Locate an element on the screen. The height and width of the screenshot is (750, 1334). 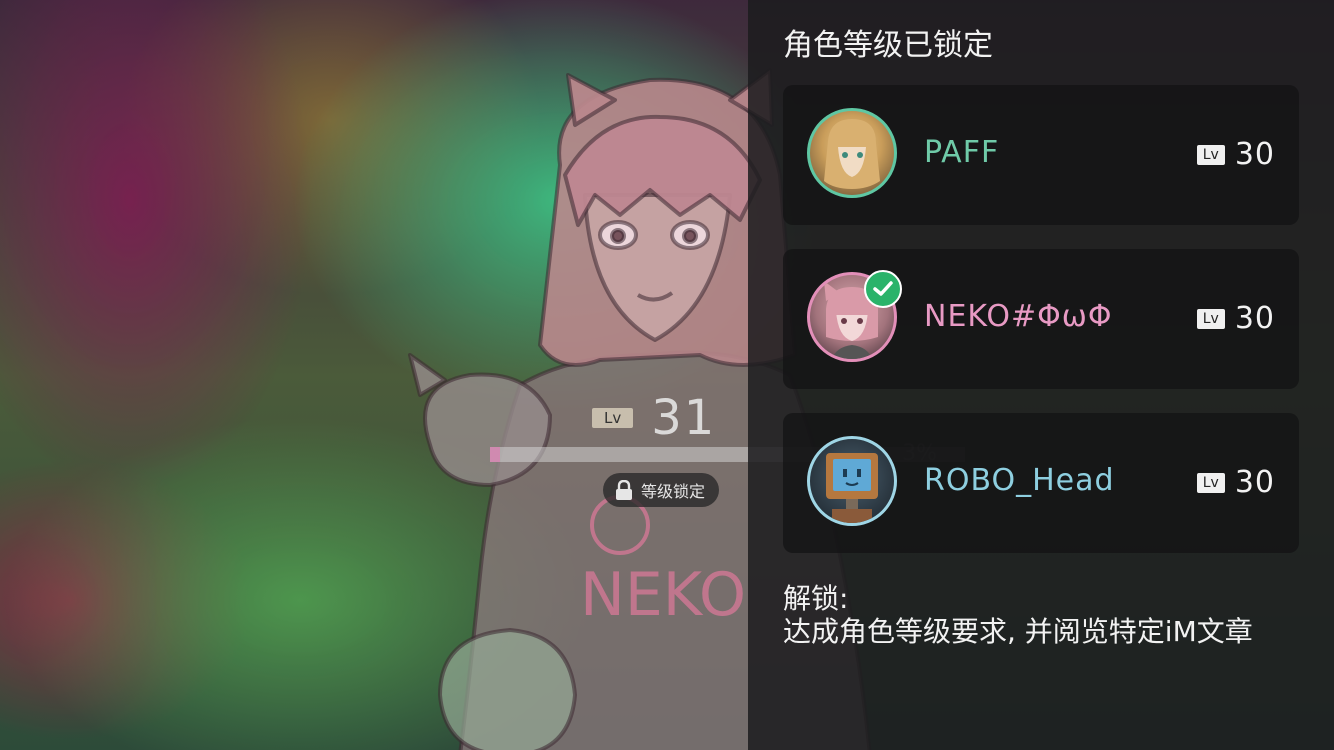
current-level-value: 31 is located at coordinates (684, 418).